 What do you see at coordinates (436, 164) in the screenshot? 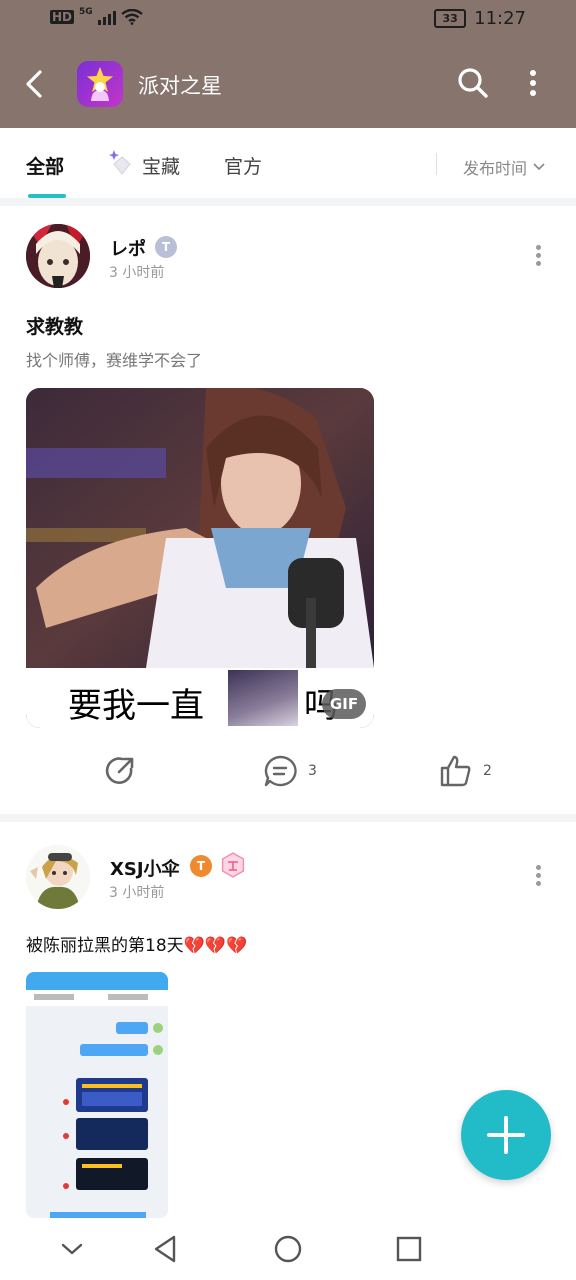
I see `tab-divider` at bounding box center [436, 164].